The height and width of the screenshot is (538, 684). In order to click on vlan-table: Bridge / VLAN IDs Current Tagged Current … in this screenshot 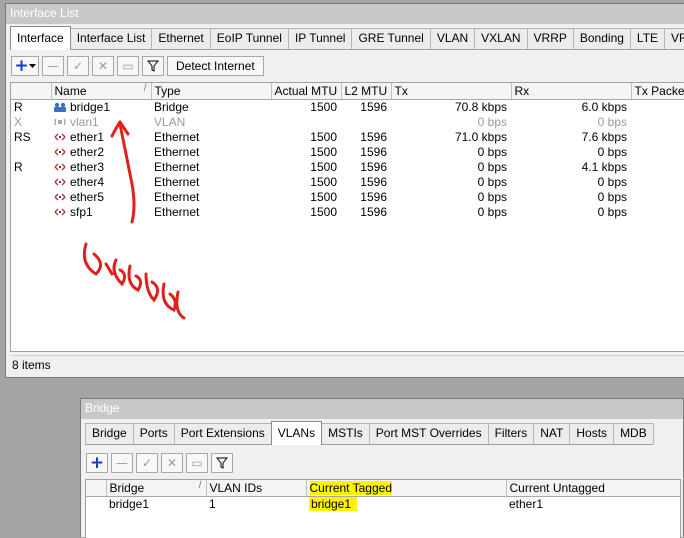, I will do `click(383, 508)`.